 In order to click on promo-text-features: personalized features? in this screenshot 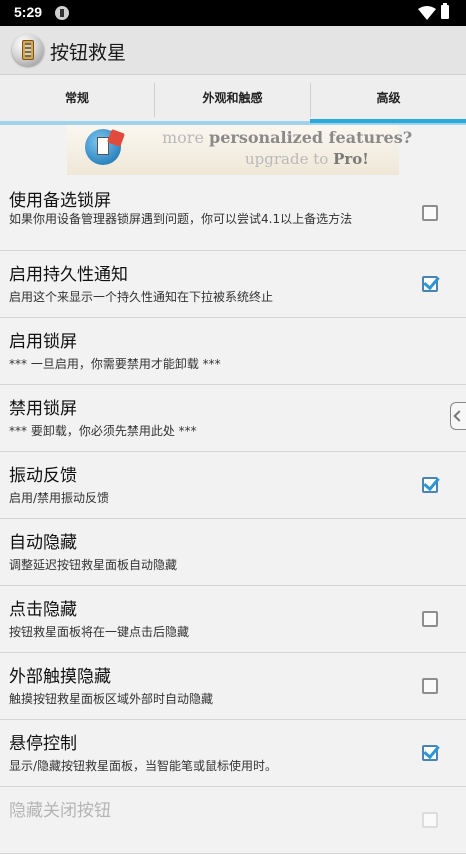, I will do `click(311, 137)`.